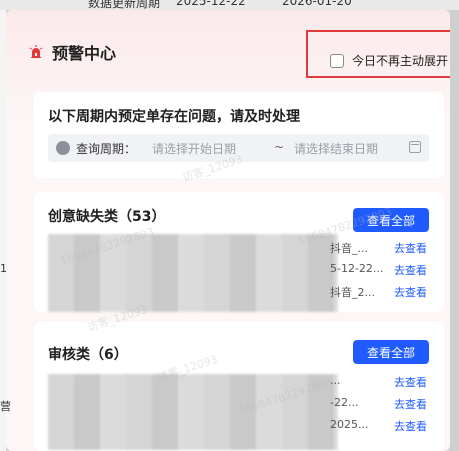 This screenshot has height=451, width=459. I want to click on list-item: 2025... 去查看, so click(378, 425).